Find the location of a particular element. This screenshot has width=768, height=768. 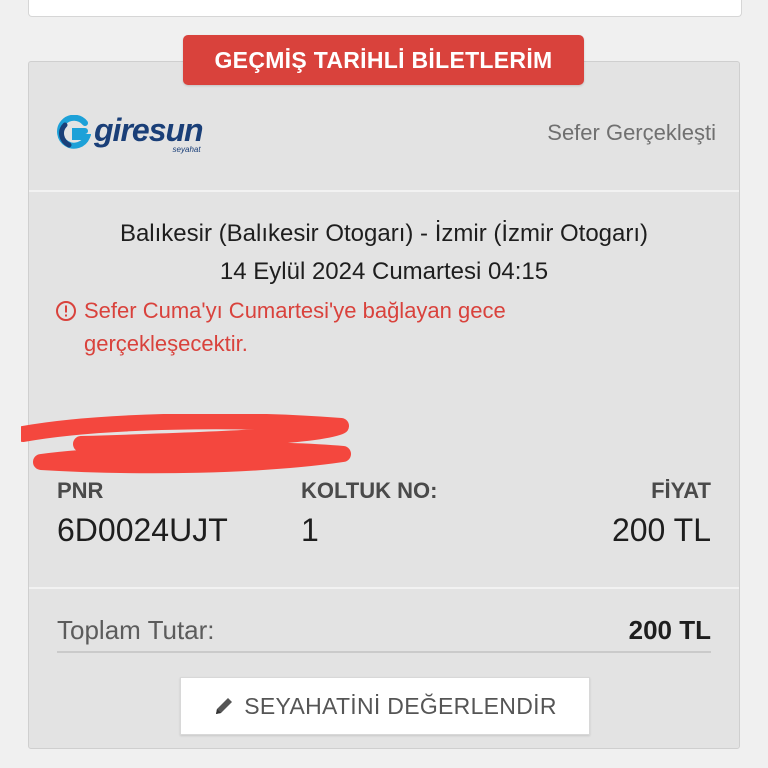

brand-name: giresun is located at coordinates (149, 130).